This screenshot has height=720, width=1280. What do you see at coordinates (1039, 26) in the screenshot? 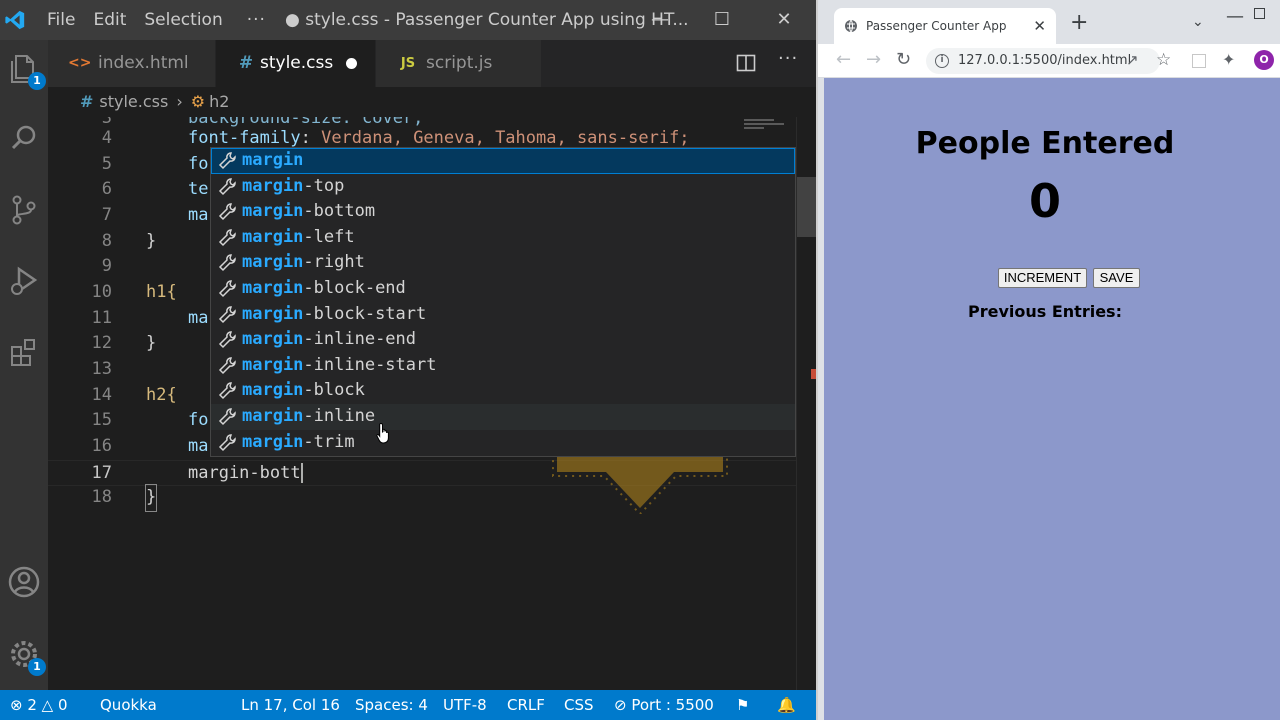
I see `close-tab-icon: ✕` at bounding box center [1039, 26].